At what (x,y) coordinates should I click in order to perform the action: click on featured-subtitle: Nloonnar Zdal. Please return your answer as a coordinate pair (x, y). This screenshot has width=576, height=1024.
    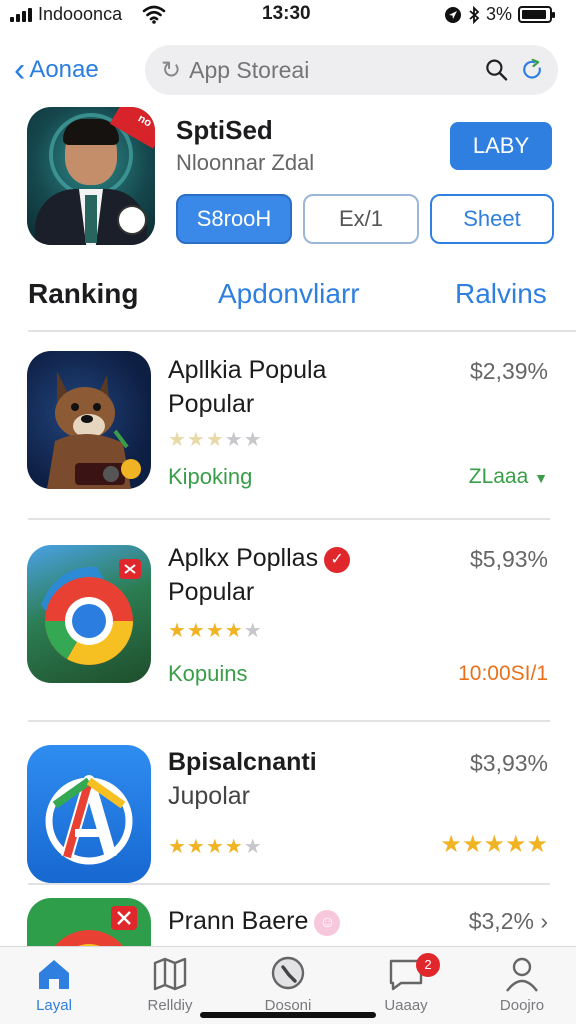
    Looking at the image, I should click on (245, 162).